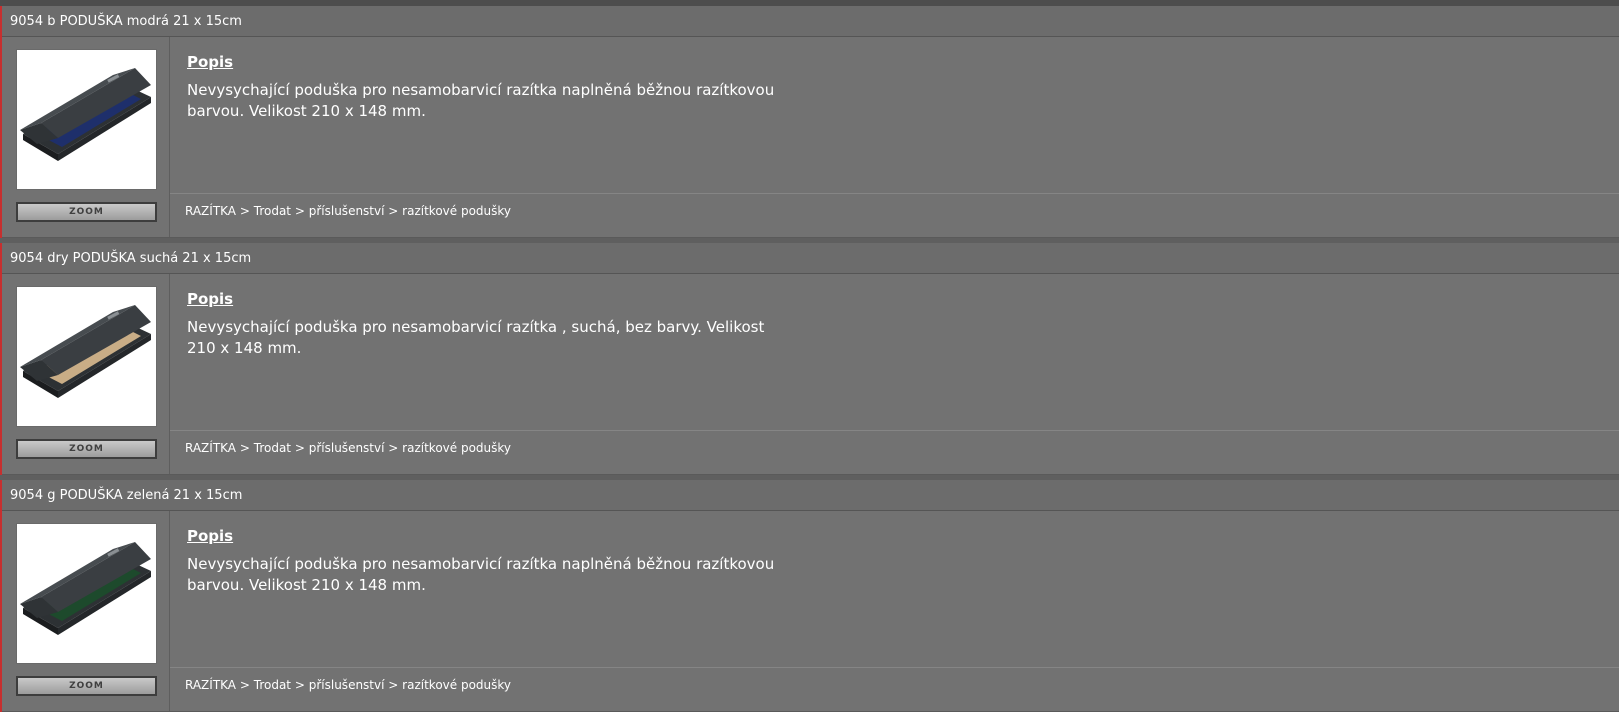 The image size is (1619, 712). What do you see at coordinates (810, 258) in the screenshot?
I see `product-title: 9054 dry PODUŠKA suchá 21 x 15cm` at bounding box center [810, 258].